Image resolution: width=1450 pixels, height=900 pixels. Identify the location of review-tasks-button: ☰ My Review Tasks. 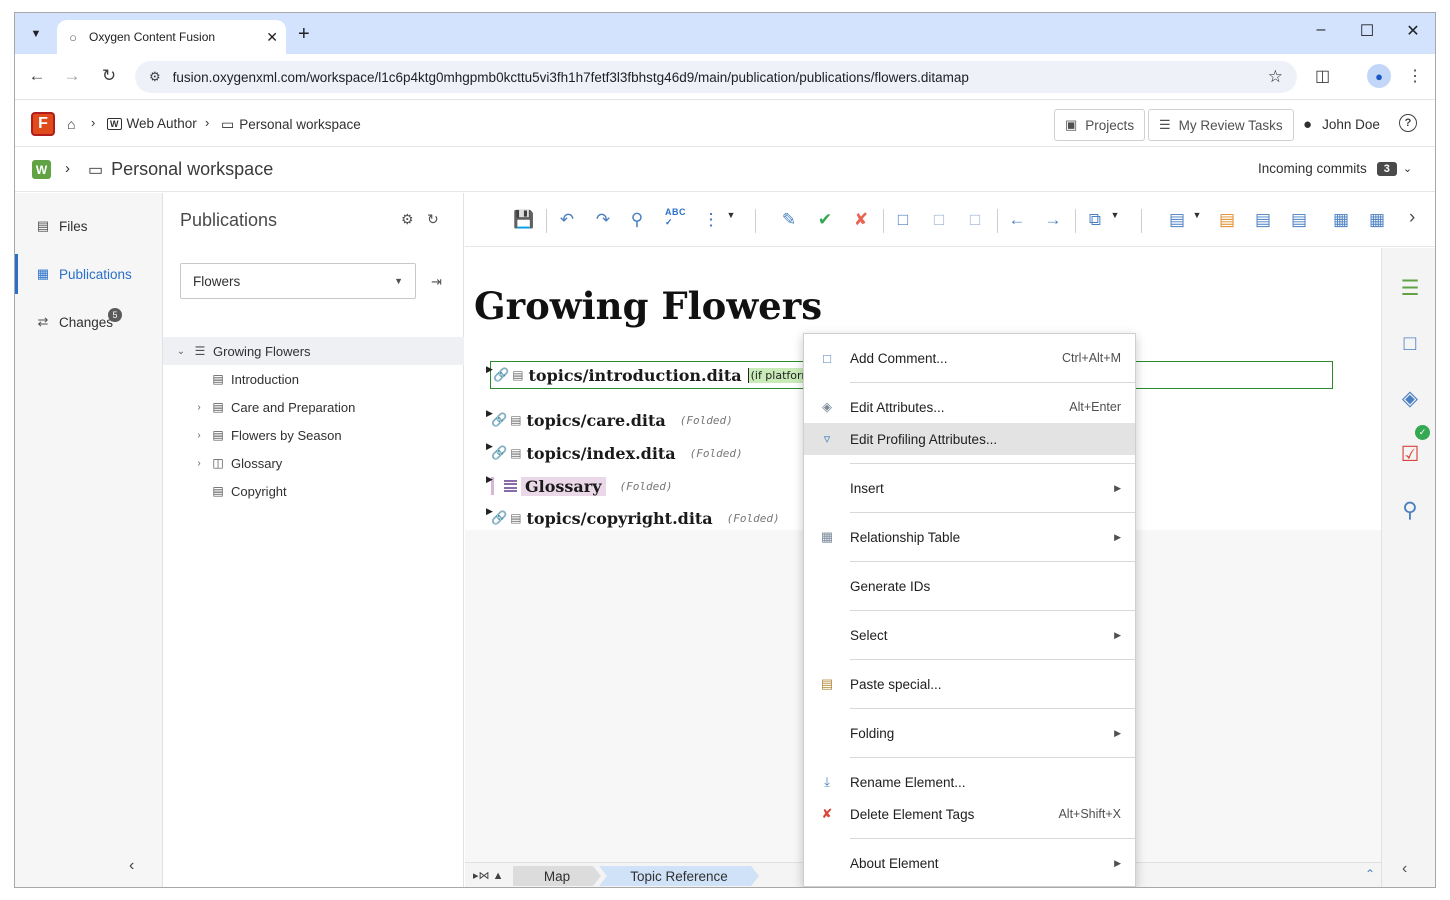
(1221, 125).